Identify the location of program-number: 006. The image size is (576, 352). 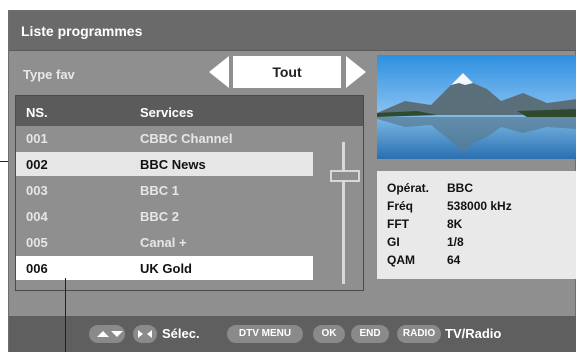
(37, 268).